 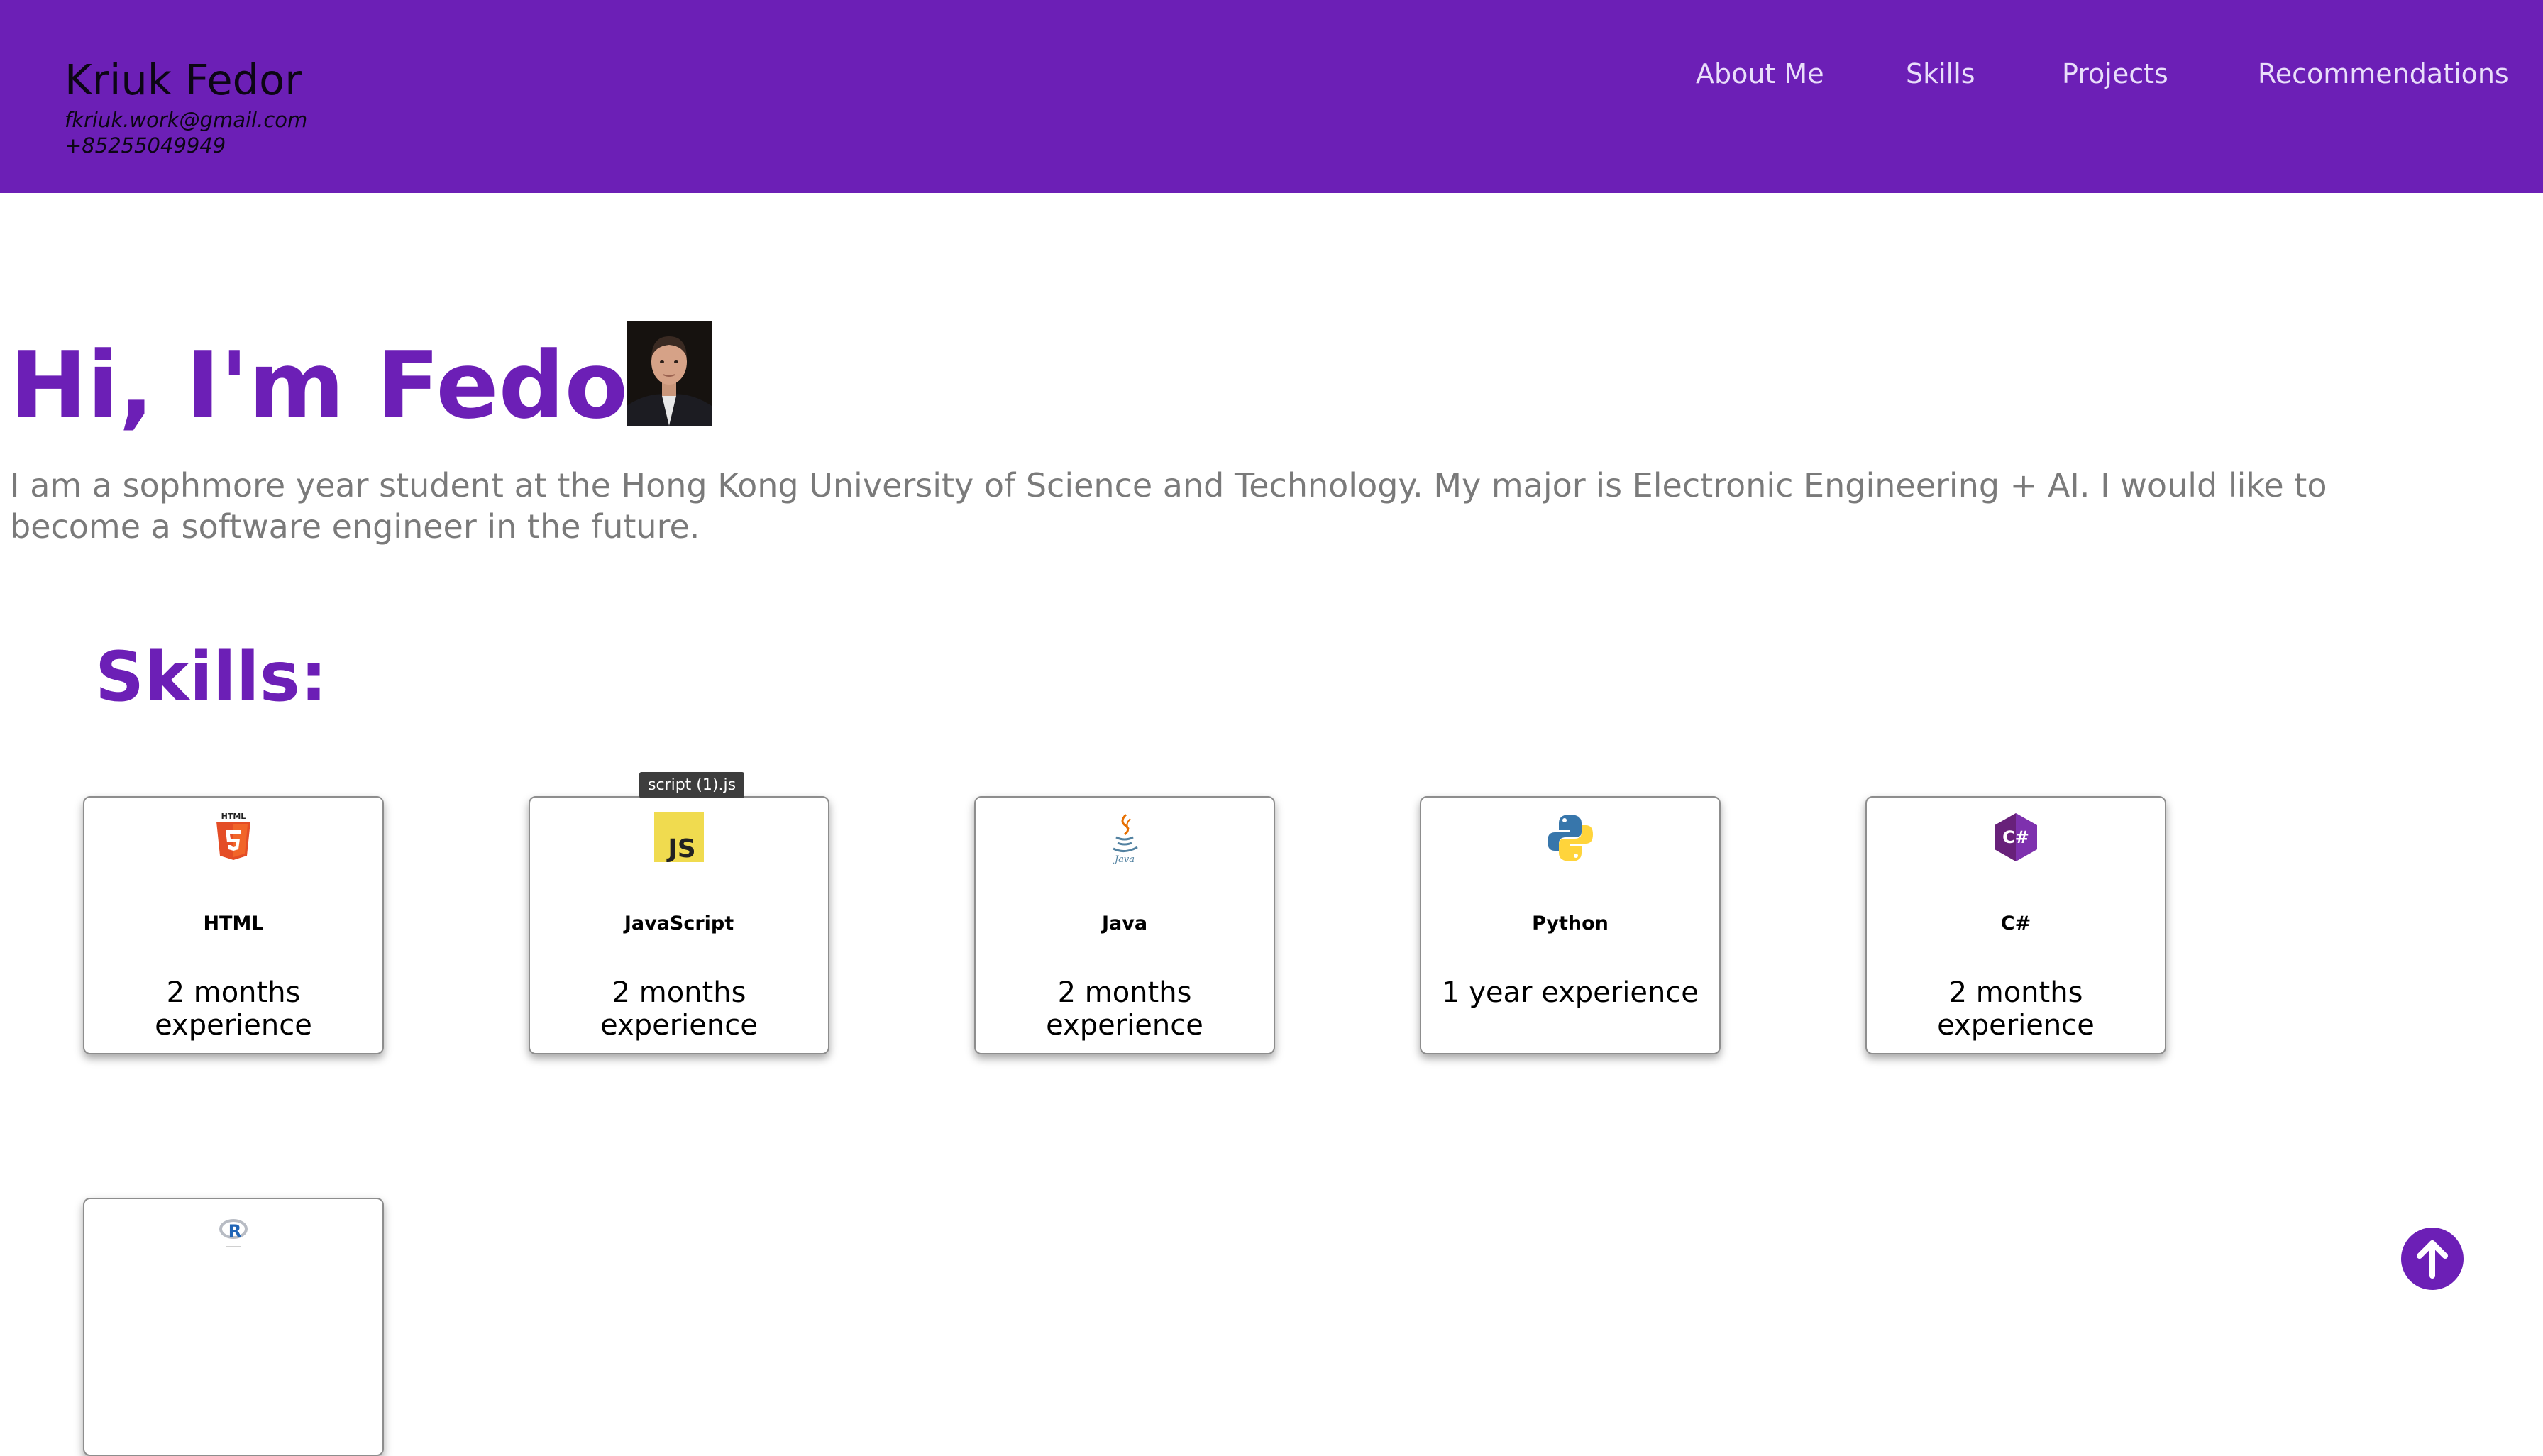 I want to click on skill-name: Python, so click(x=1570, y=923).